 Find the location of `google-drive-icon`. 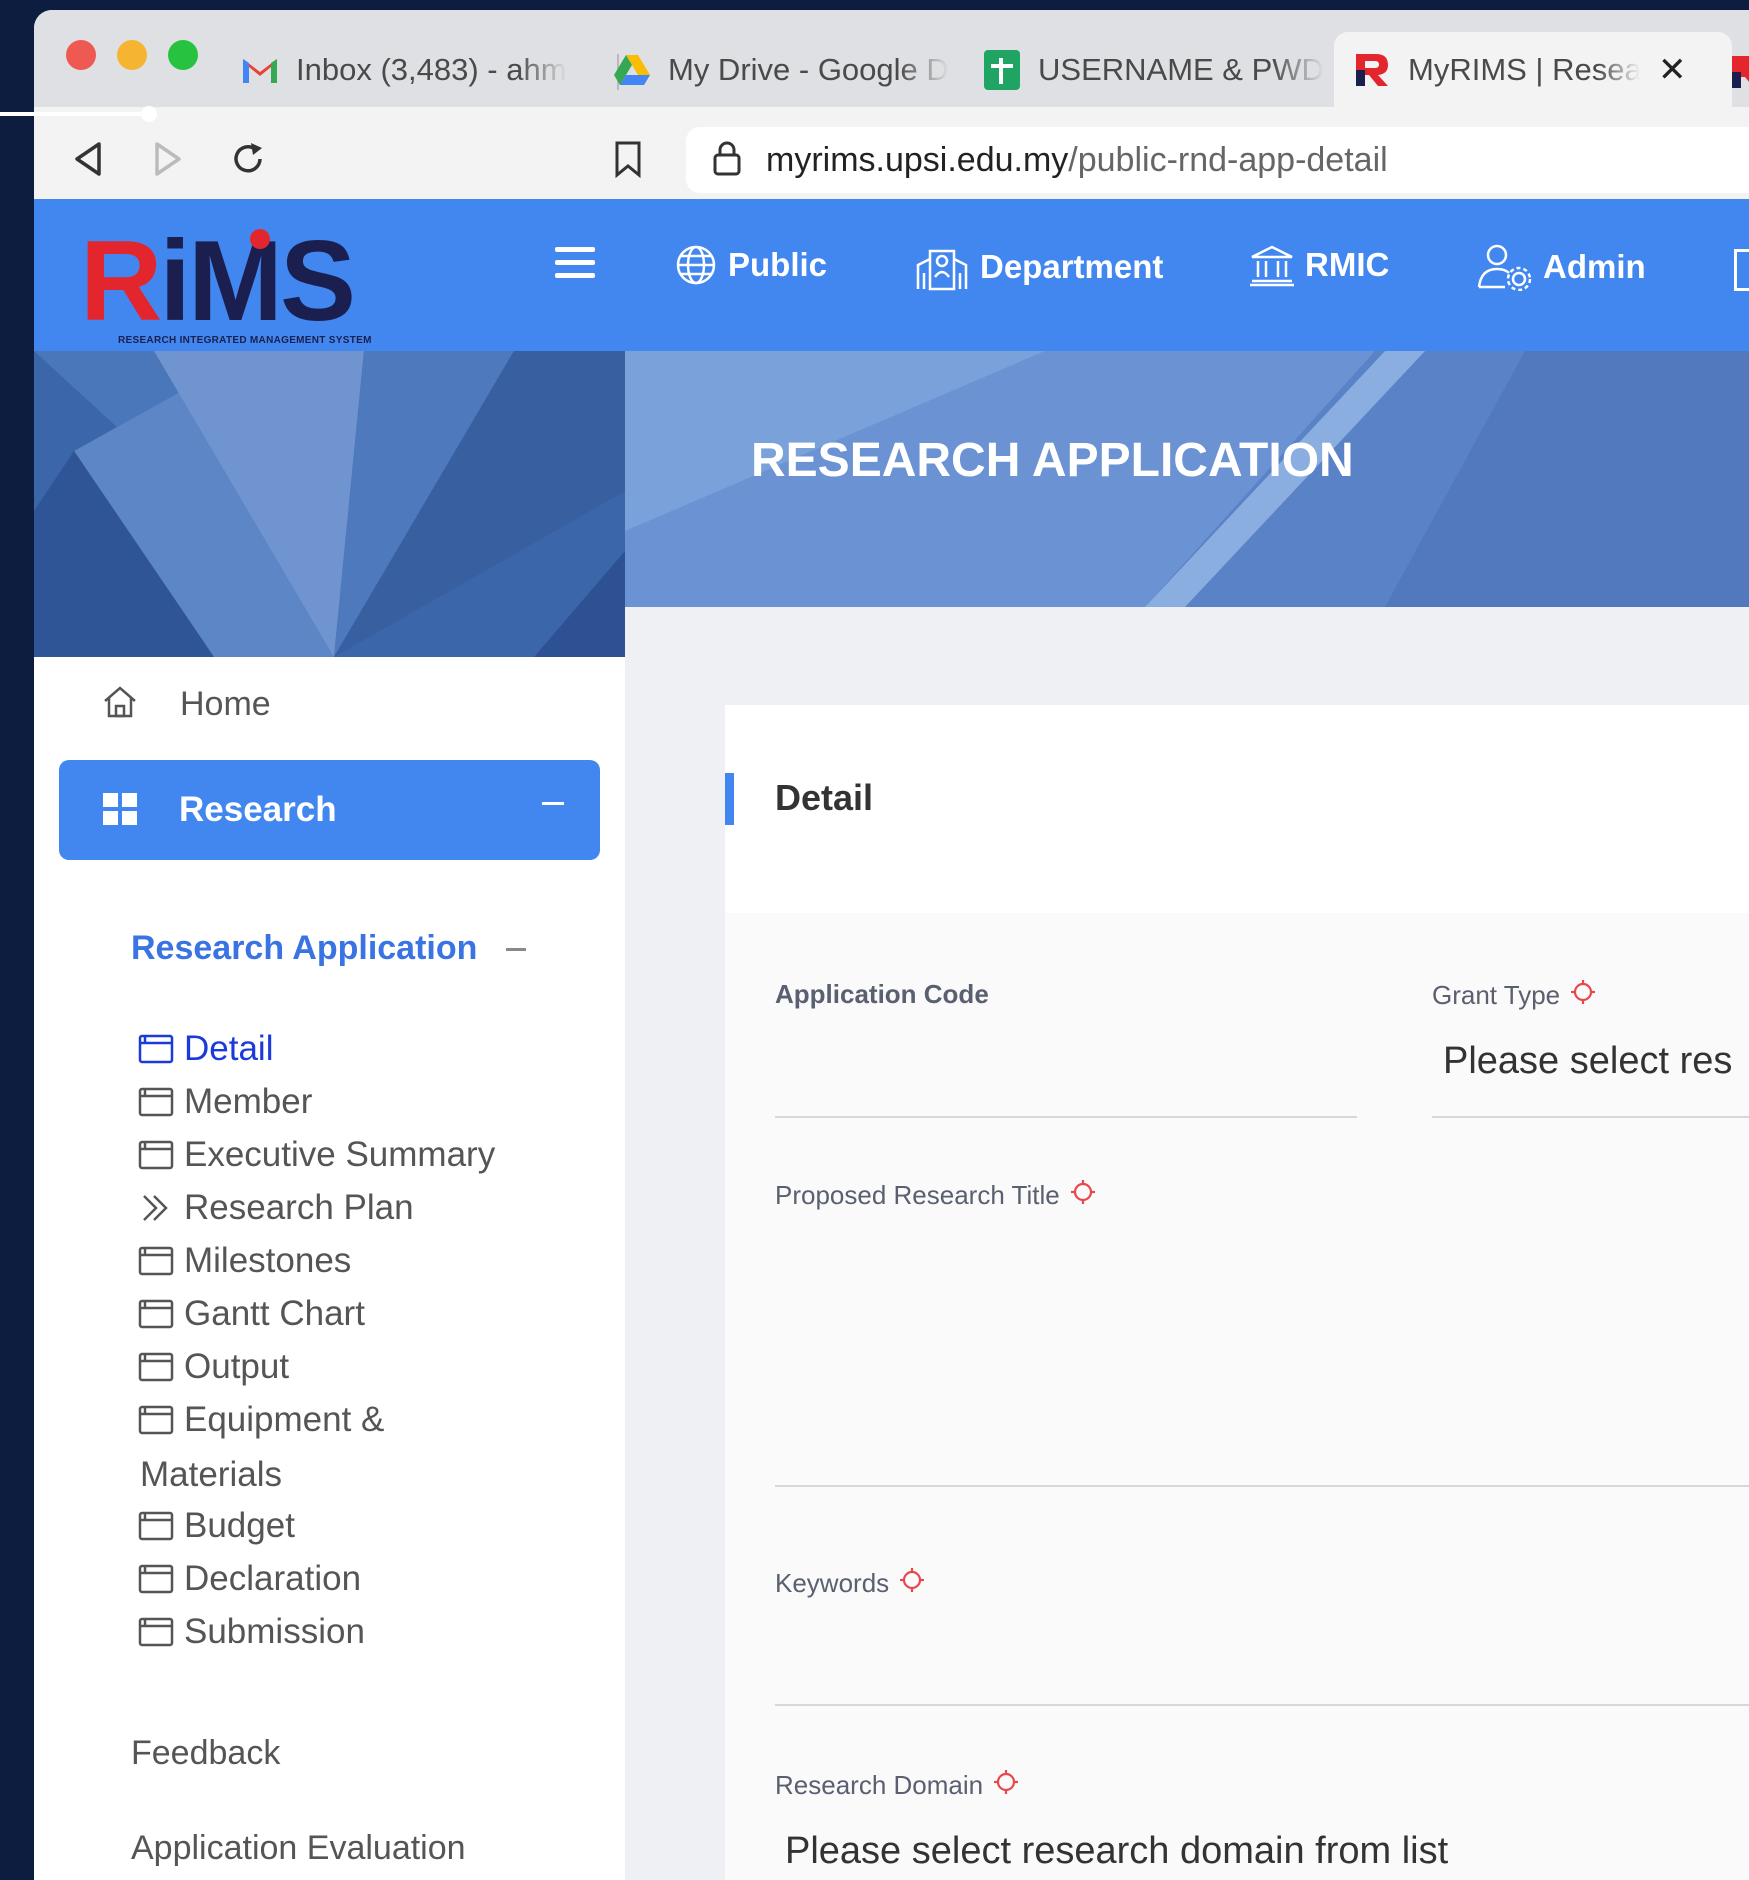

google-drive-icon is located at coordinates (632, 70).